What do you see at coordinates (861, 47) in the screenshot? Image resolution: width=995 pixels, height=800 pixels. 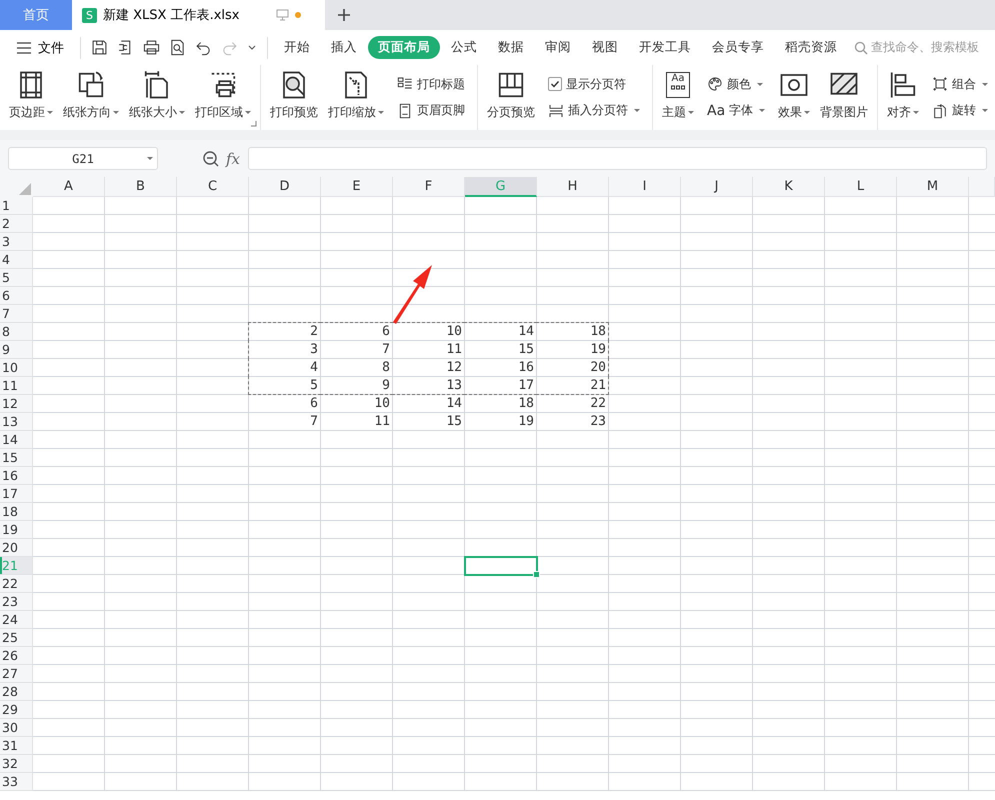 I see `search-icon` at bounding box center [861, 47].